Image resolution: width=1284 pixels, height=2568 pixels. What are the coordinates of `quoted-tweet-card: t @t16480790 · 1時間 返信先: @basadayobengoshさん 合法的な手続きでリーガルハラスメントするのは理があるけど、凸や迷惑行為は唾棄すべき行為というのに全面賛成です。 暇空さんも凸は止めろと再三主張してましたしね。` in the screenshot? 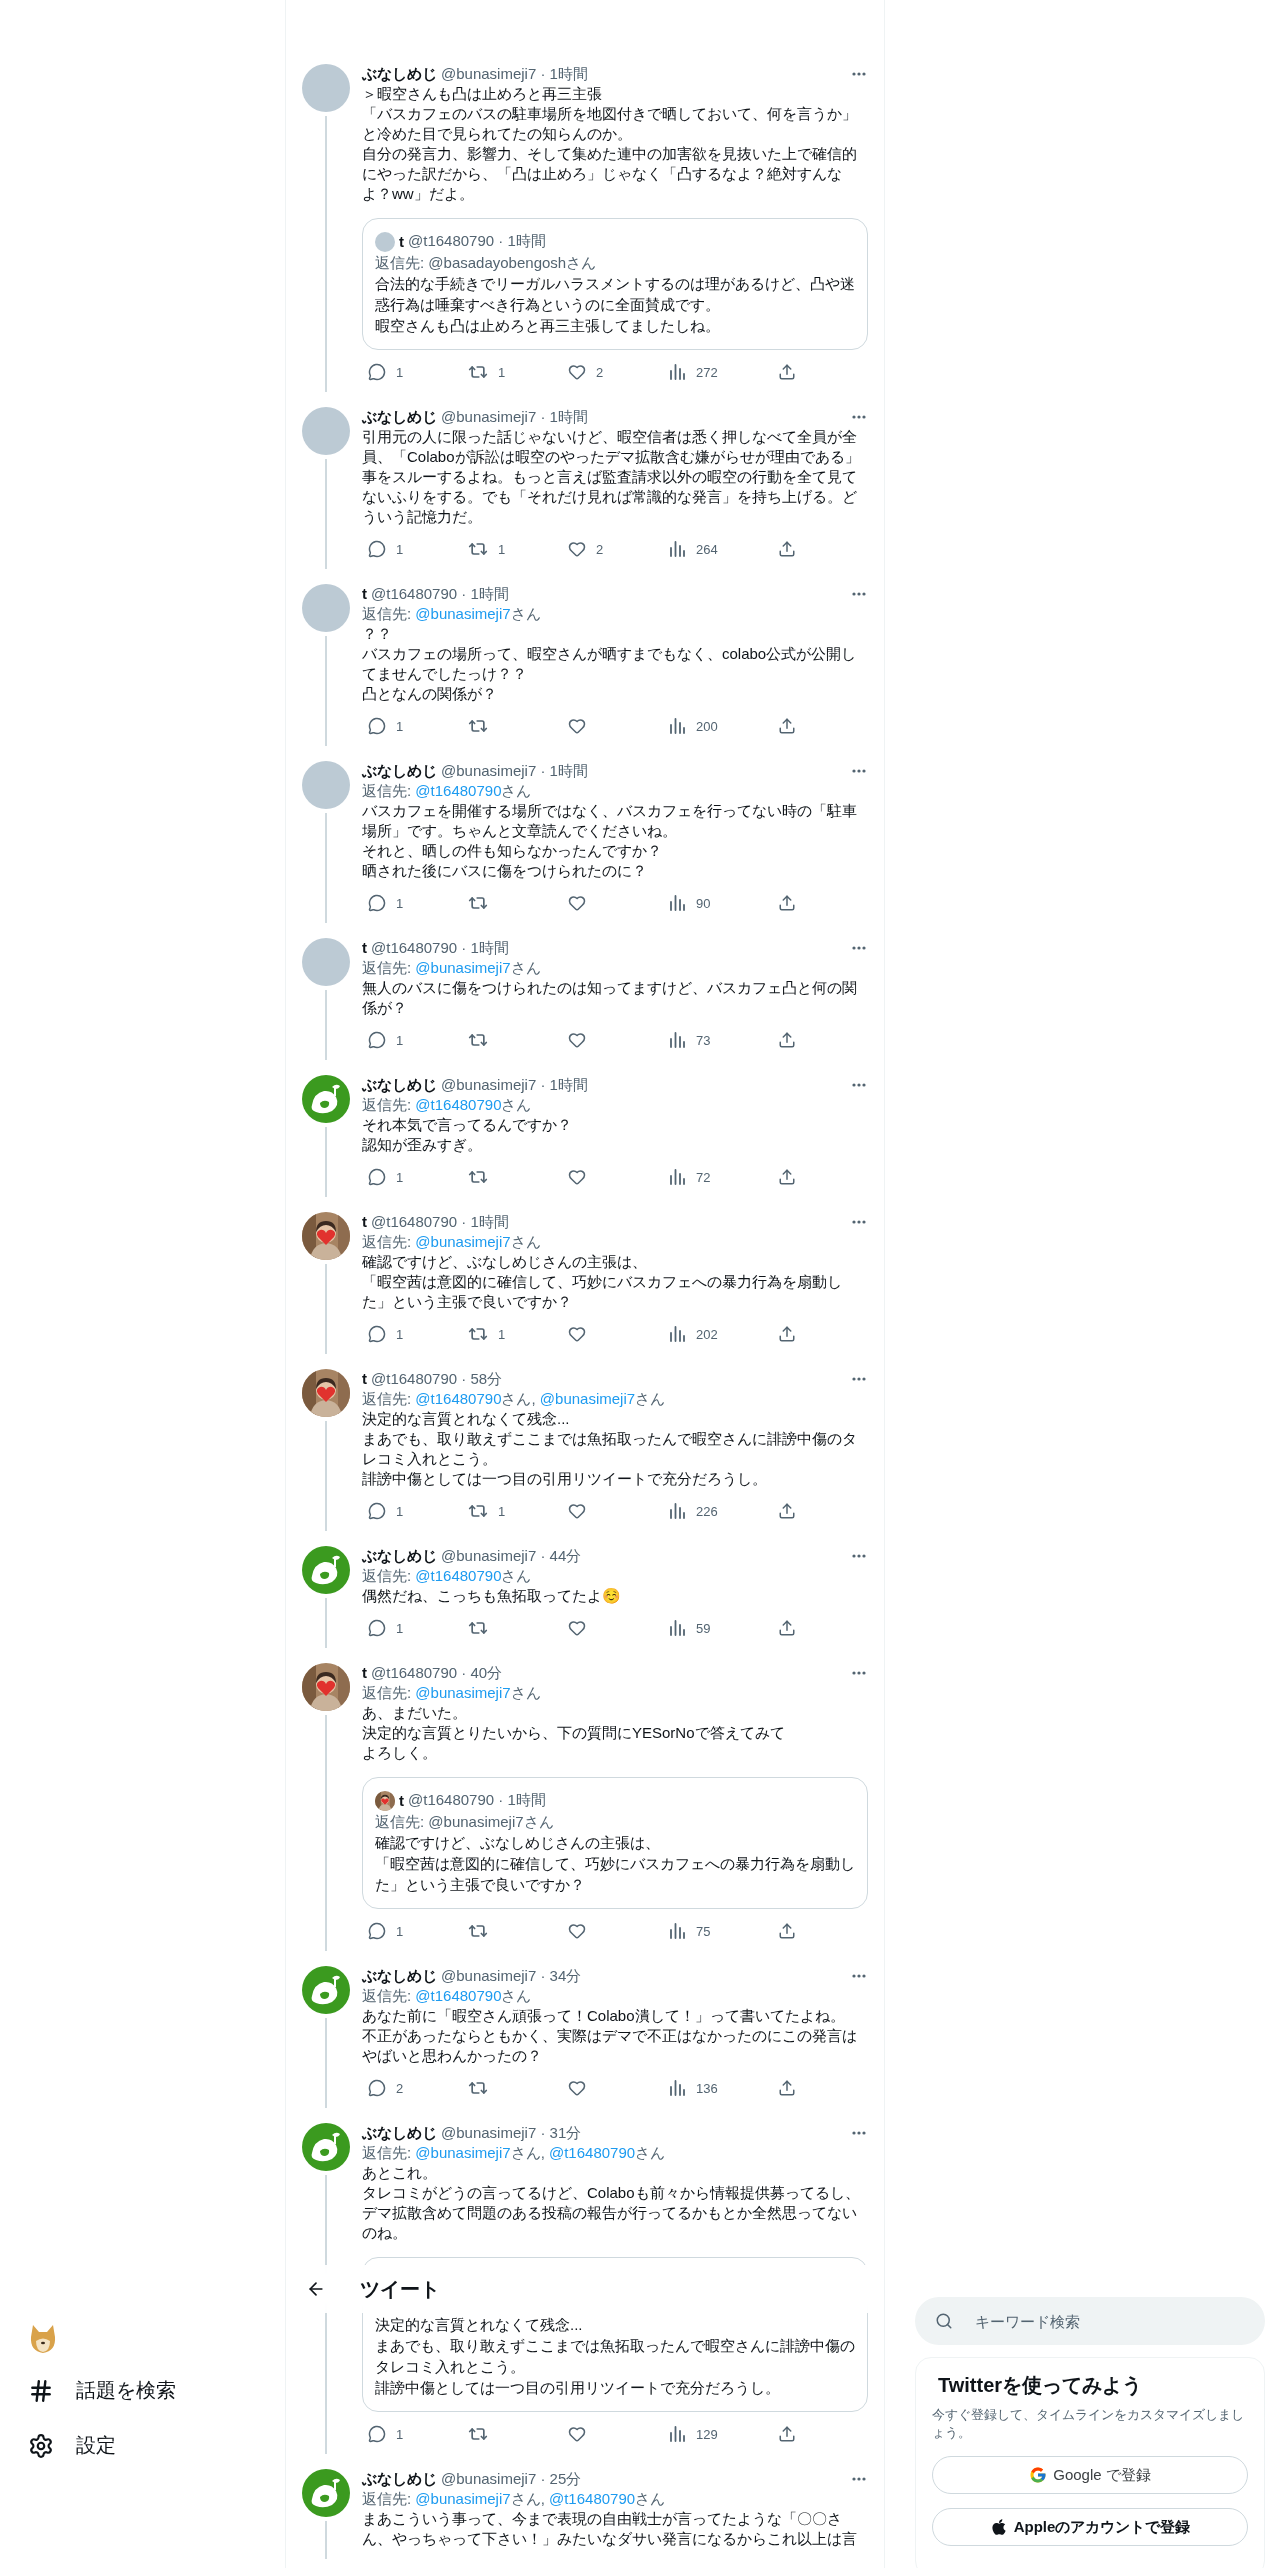 It's located at (615, 284).